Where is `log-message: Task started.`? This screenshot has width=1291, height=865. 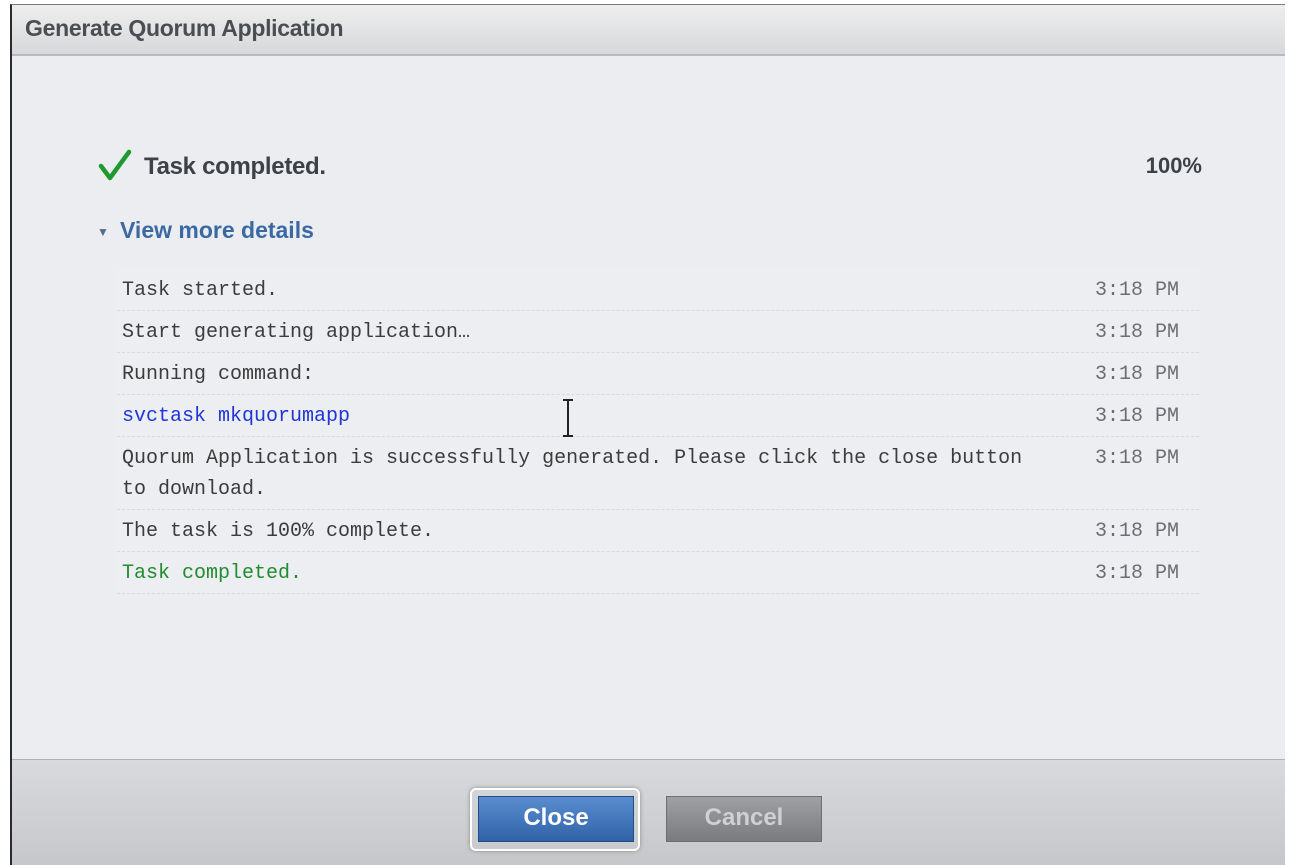 log-message: Task started. is located at coordinates (200, 290).